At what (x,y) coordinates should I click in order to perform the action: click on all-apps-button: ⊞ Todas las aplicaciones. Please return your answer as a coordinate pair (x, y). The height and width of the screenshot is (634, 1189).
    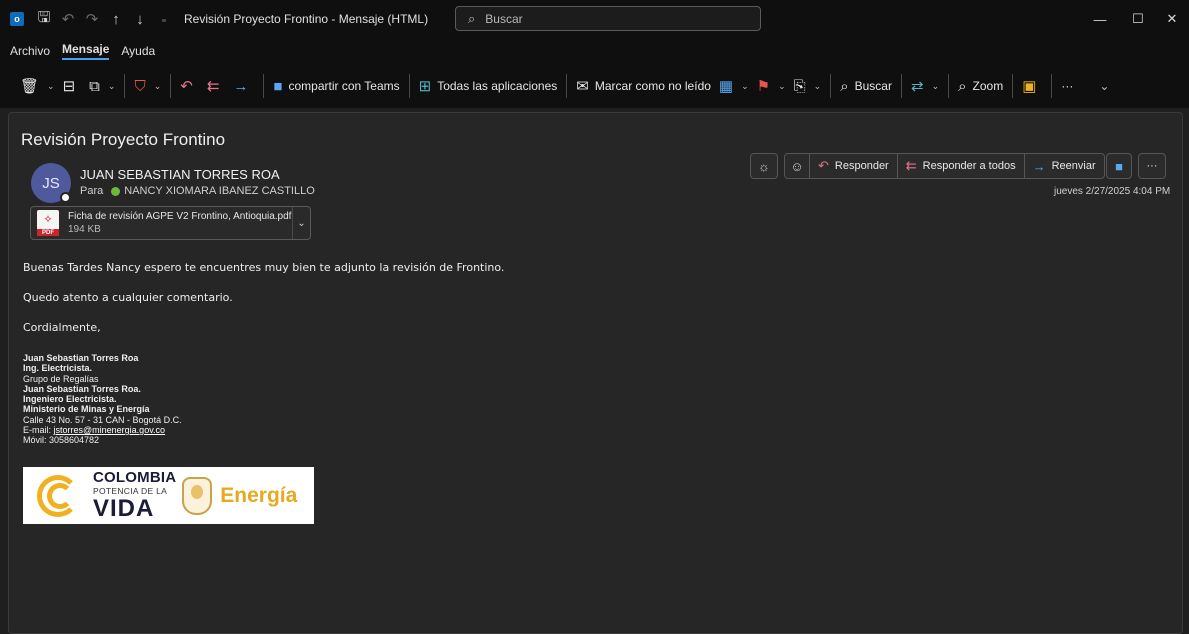
    Looking at the image, I should click on (488, 86).